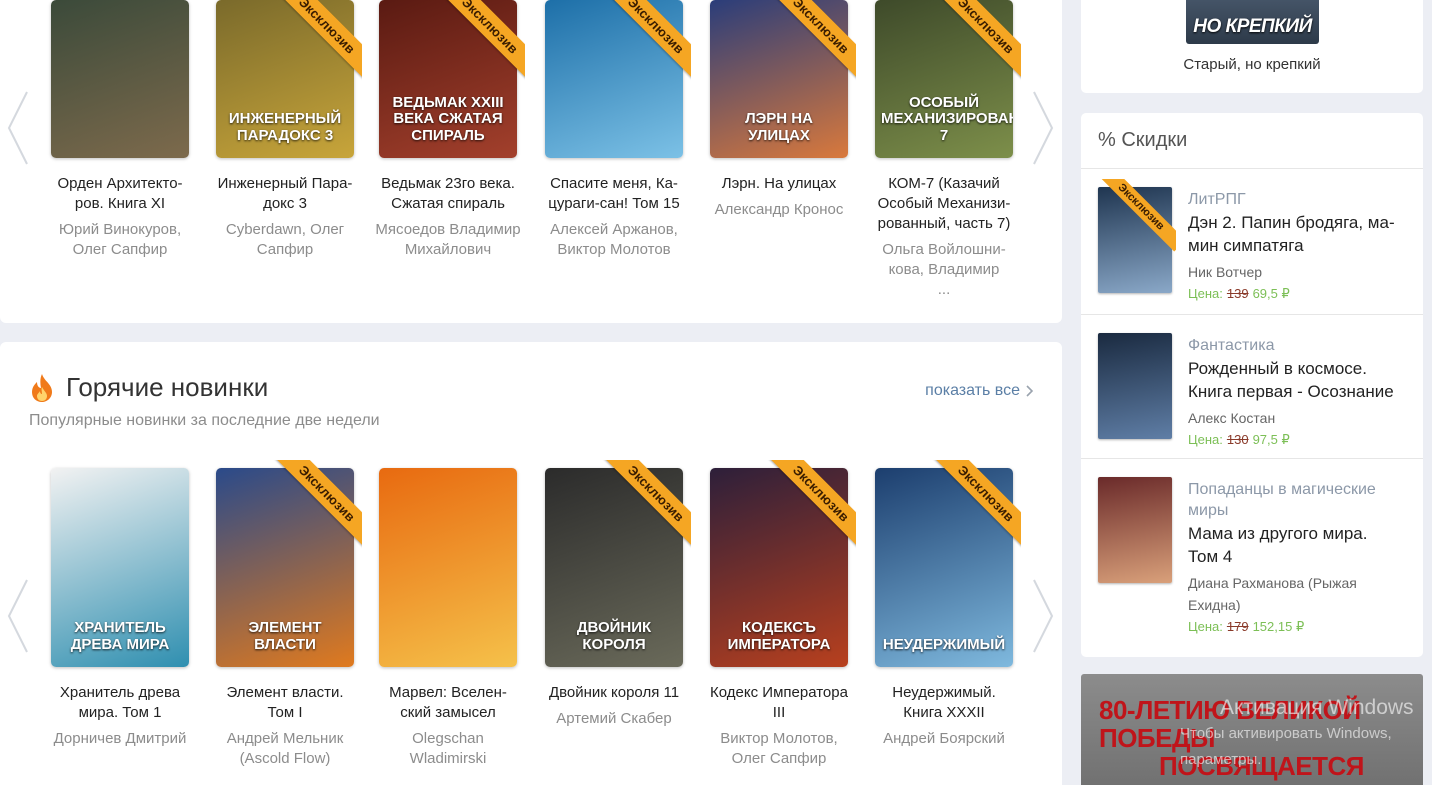 The height and width of the screenshot is (785, 1432). Describe the element at coordinates (1299, 556) in the screenshot. I see `discount-title-line: Том 4` at that location.